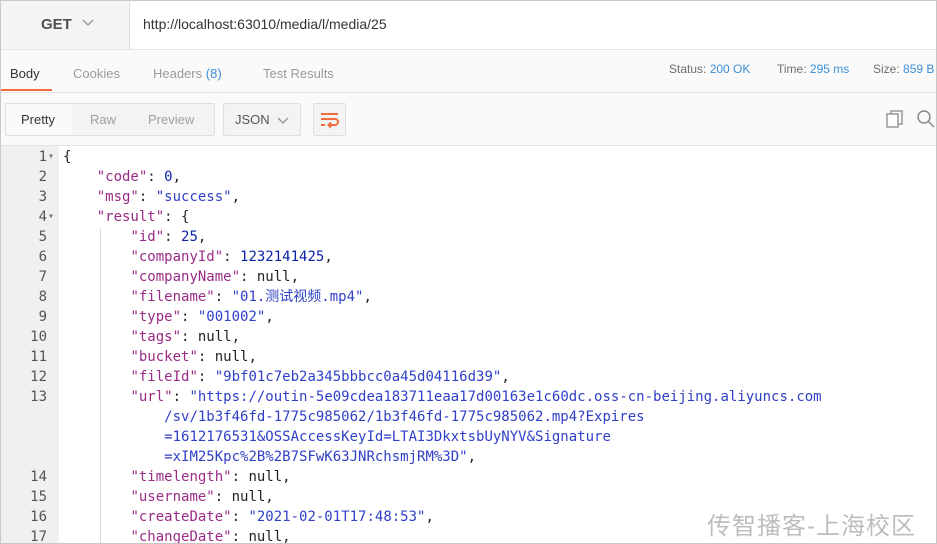 Image resolution: width=937 pixels, height=544 pixels. Describe the element at coordinates (56, 24) in the screenshot. I see `method-label: GET` at that location.